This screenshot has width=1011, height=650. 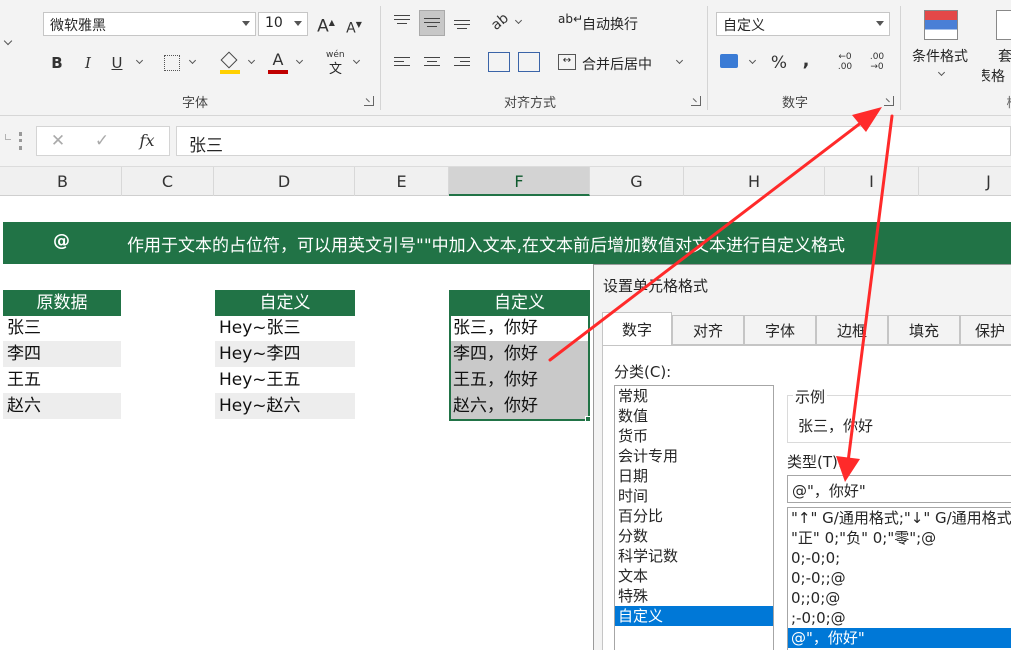 What do you see at coordinates (519, 328) in the screenshot?
I see `table3-cell: 张三，你好` at bounding box center [519, 328].